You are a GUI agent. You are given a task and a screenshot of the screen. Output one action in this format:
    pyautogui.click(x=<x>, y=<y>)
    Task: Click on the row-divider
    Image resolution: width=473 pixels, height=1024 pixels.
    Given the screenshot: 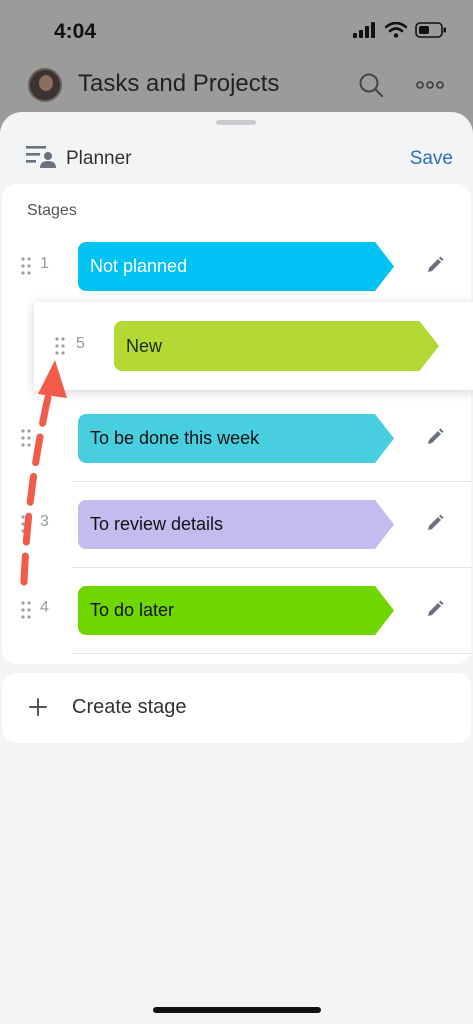 What is the action you would take?
    pyautogui.click(x=271, y=653)
    